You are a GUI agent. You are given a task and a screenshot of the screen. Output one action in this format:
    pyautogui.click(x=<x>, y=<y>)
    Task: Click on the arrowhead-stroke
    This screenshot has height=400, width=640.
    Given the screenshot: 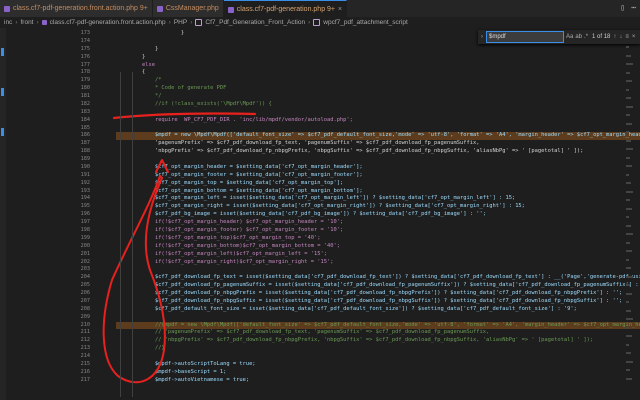 What is the action you would take?
    pyautogui.click(x=162, y=166)
    